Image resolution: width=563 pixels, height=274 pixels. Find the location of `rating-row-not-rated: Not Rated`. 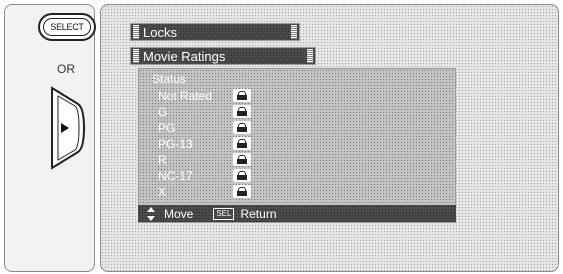

rating-row-not-rated: Not Rated is located at coordinates (204, 95).